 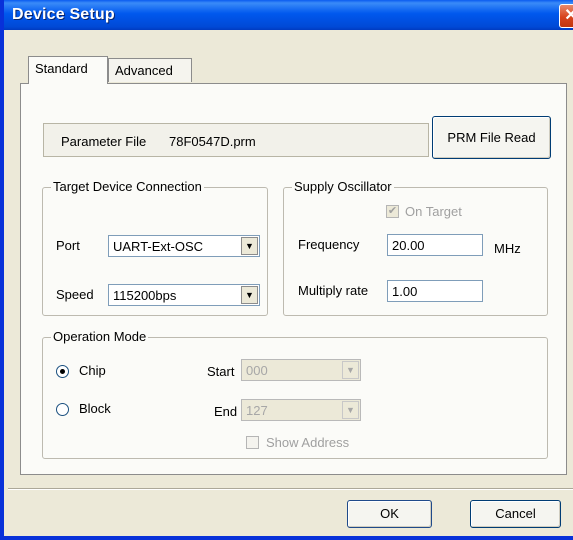 I want to click on start-select: 000 ▼, so click(x=301, y=370).